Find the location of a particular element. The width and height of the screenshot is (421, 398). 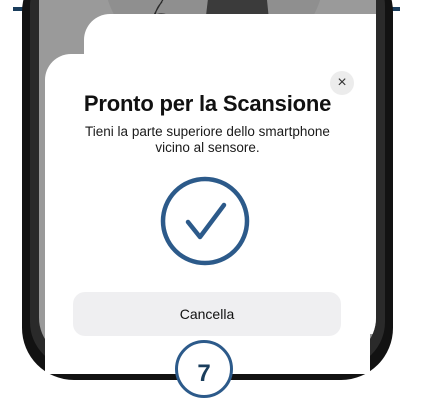

dialog-title: Pronto per la Scansione is located at coordinates (207, 103).